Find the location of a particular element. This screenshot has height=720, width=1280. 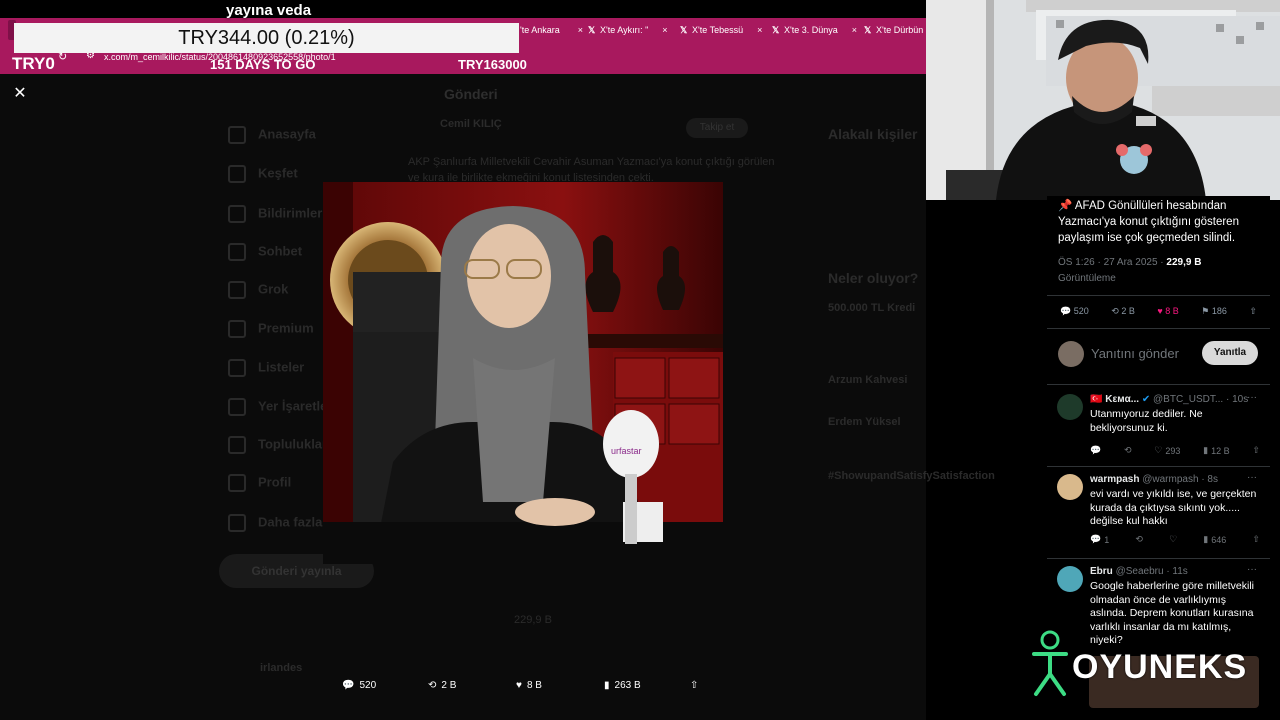

like-stat: ♥ 8 B is located at coordinates (1167, 311).